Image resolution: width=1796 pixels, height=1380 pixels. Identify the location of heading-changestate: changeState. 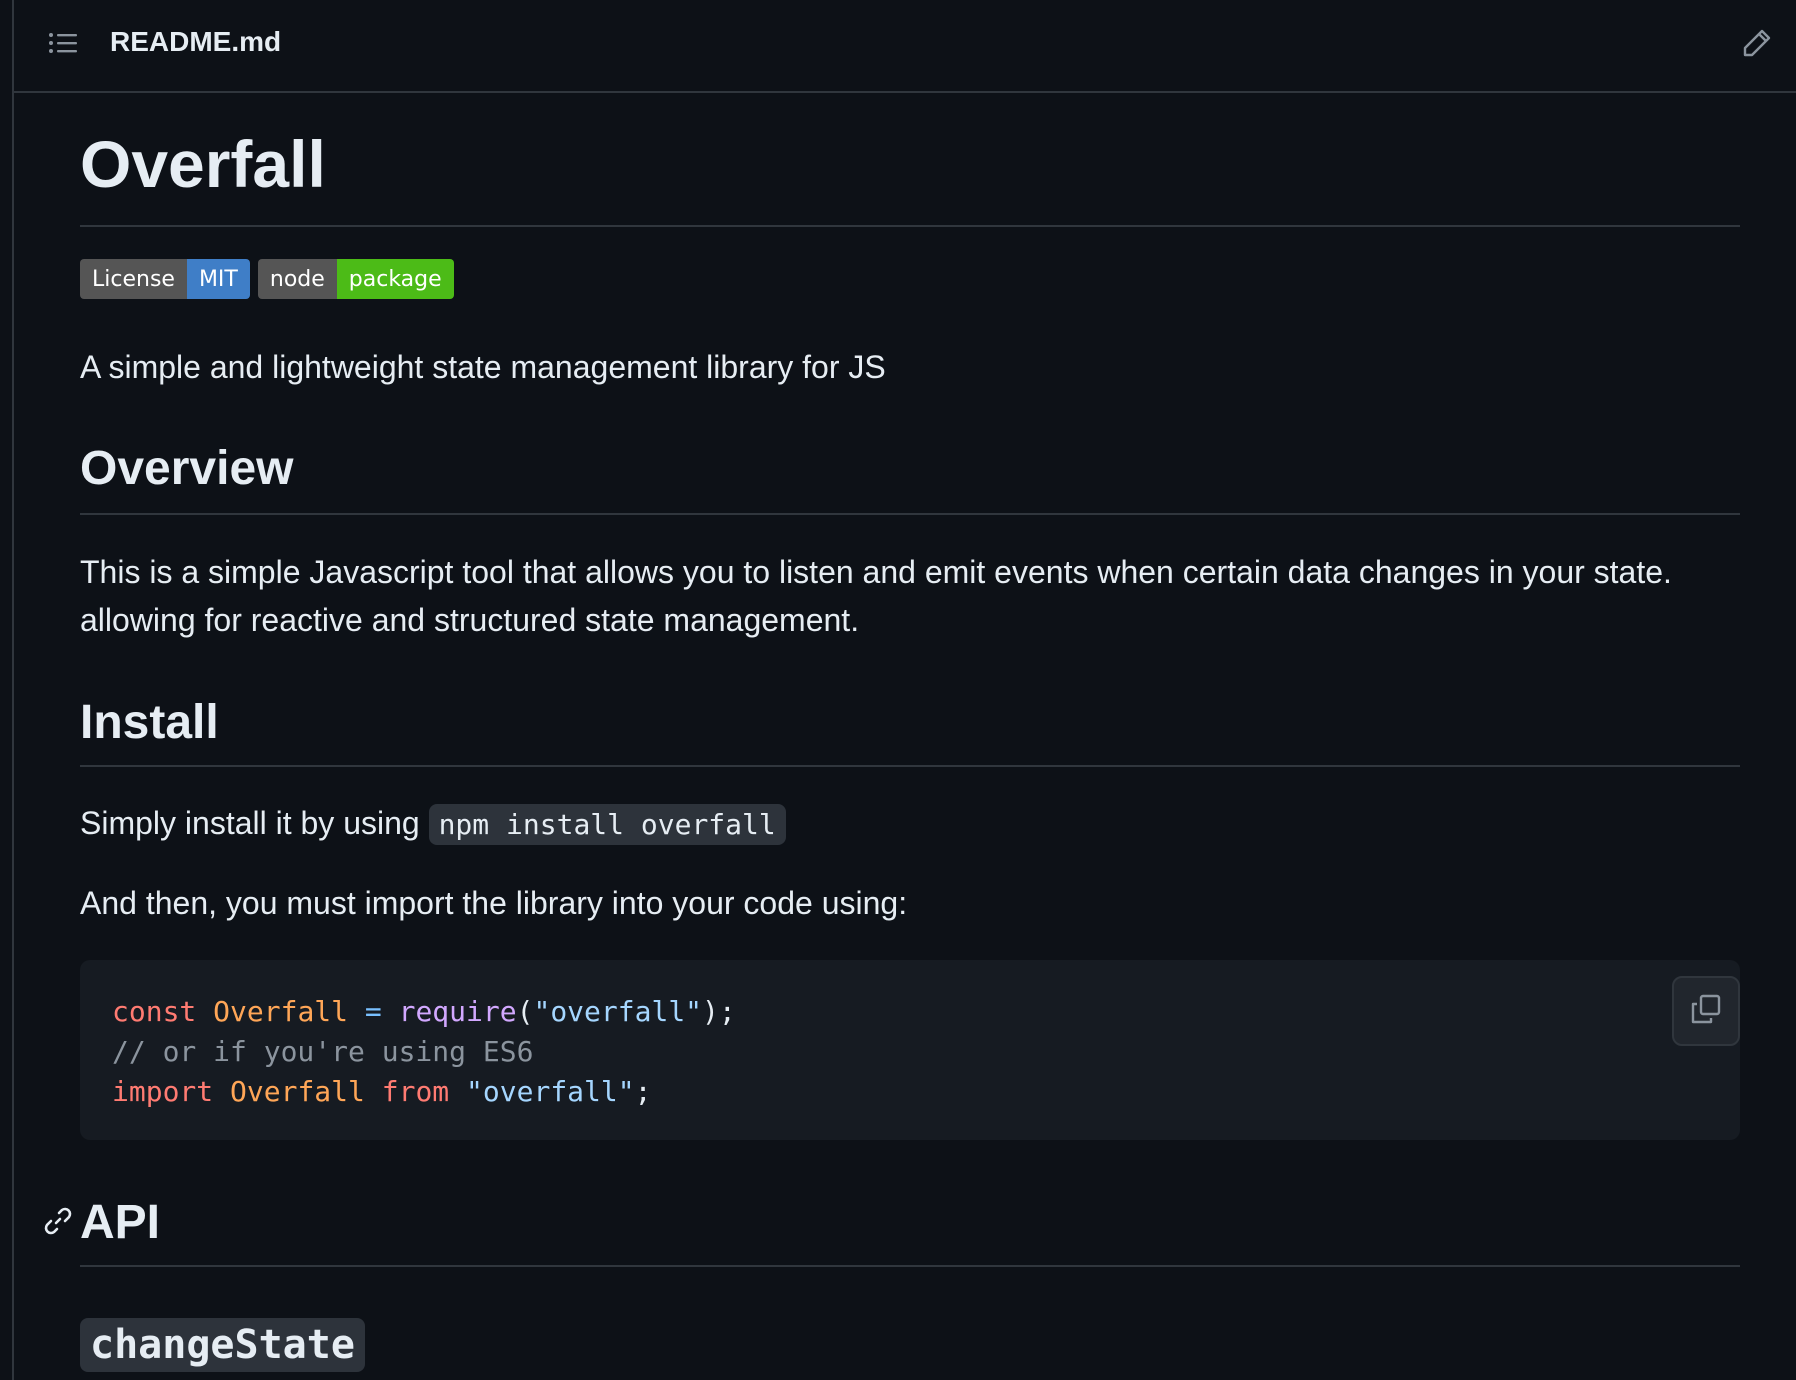
(222, 1345).